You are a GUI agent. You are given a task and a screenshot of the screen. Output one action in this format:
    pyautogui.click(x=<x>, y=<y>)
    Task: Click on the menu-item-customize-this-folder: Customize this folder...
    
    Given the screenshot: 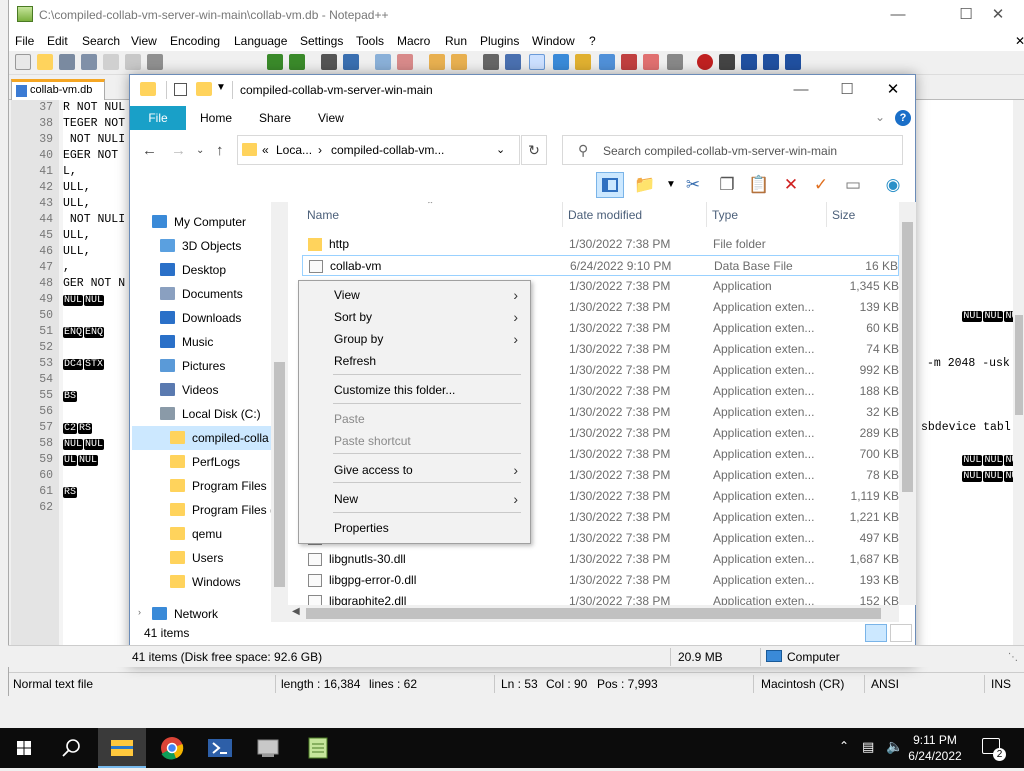 What is the action you would take?
    pyautogui.click(x=414, y=390)
    